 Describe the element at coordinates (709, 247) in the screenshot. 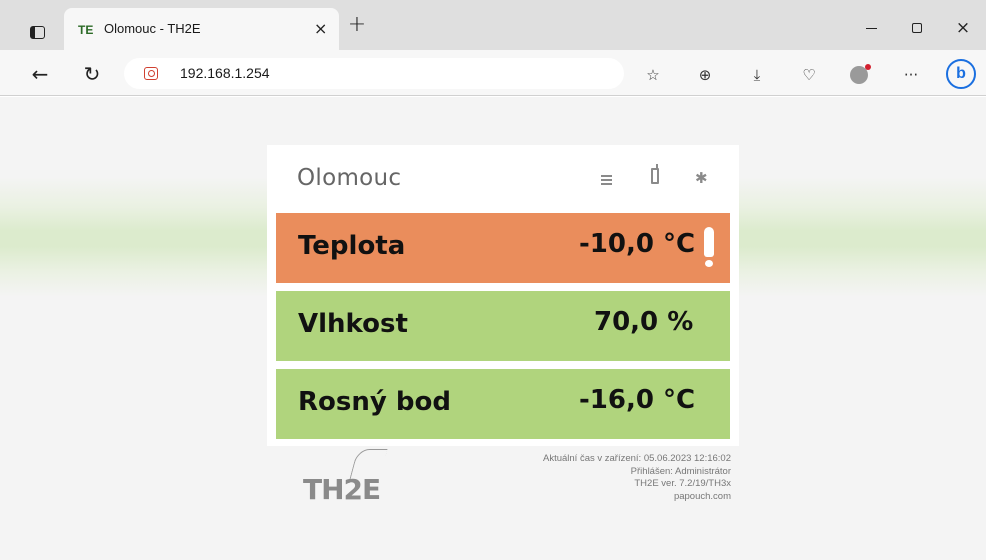

I see `alert-exclamation-icon` at that location.